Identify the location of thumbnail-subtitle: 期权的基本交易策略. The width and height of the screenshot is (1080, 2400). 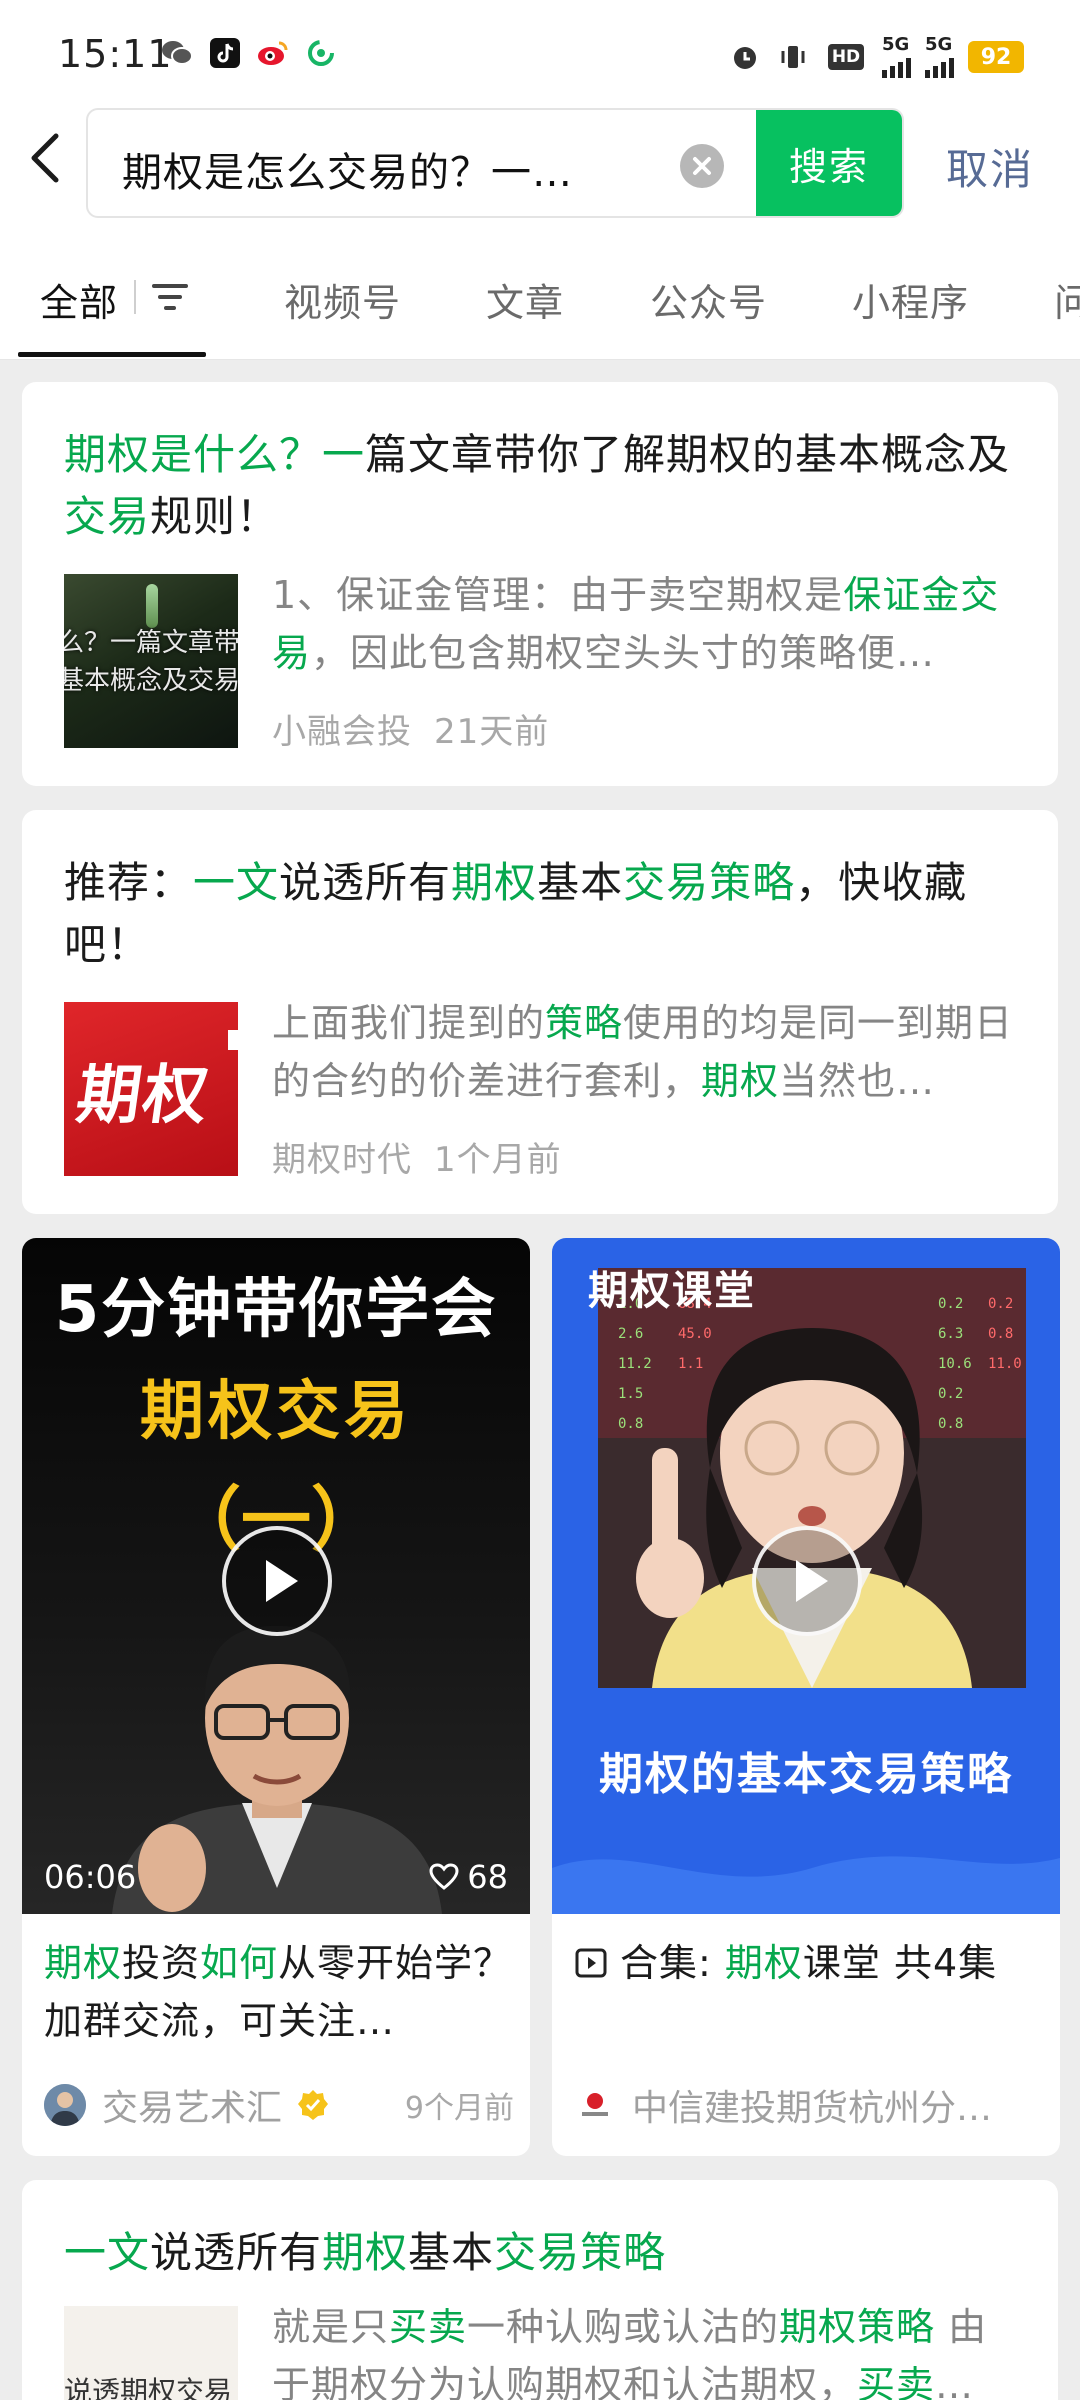
(806, 1774).